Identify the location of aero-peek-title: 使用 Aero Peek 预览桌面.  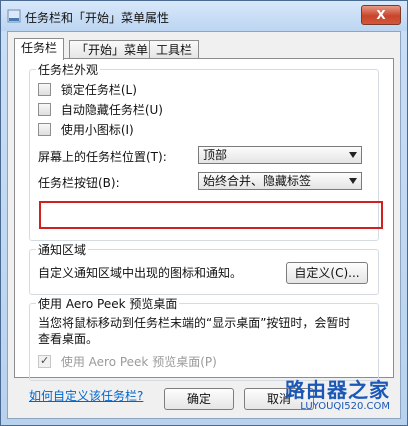
(108, 303).